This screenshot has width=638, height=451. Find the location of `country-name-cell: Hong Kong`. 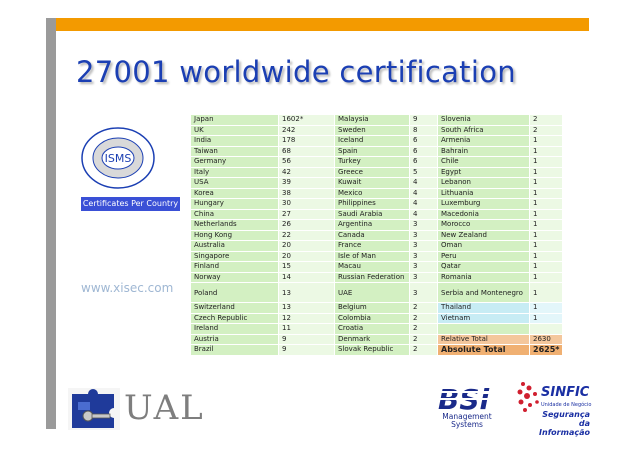

country-name-cell: Hong Kong is located at coordinates (234, 235).